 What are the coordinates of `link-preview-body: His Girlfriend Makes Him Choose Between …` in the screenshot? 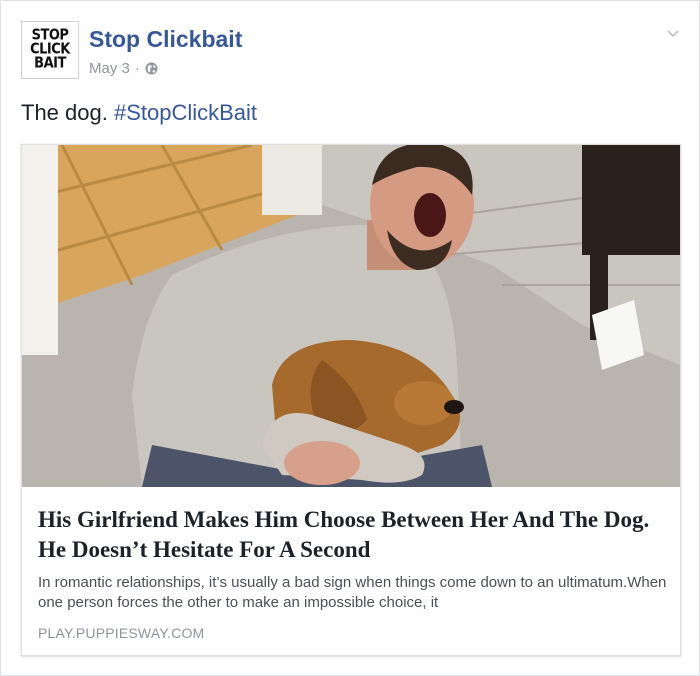 It's located at (353, 559).